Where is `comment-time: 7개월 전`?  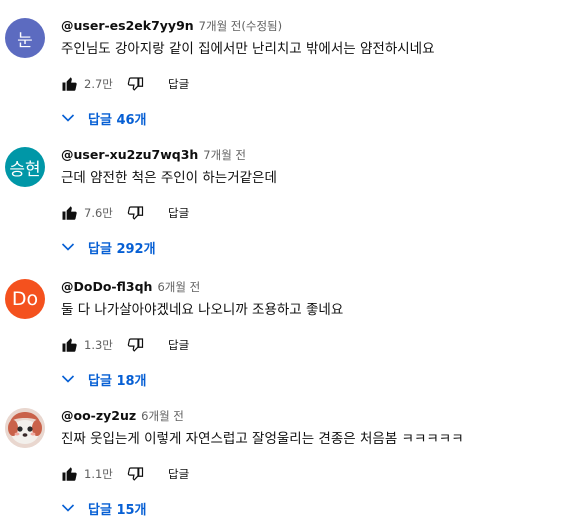
comment-time: 7개월 전 is located at coordinates (224, 155).